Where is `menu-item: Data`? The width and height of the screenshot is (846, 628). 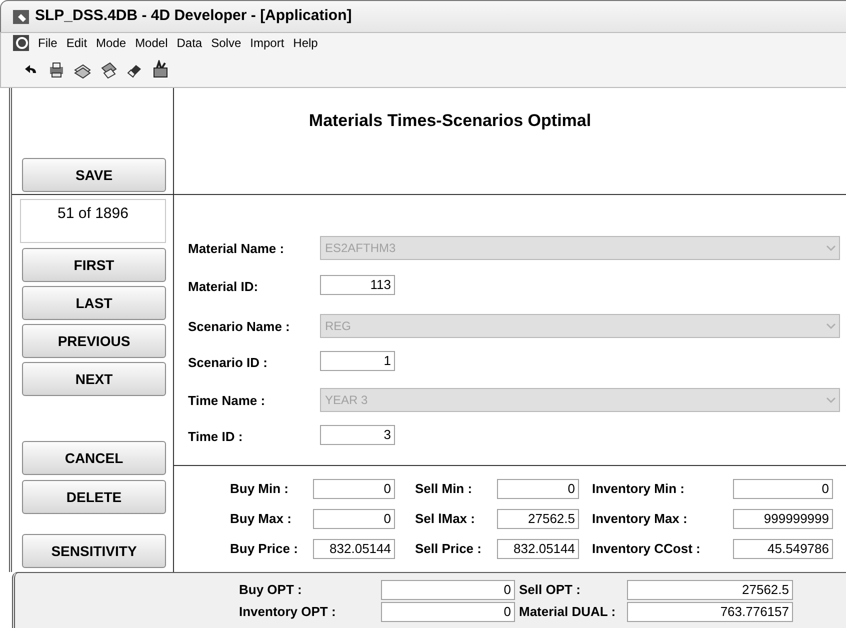 menu-item: Data is located at coordinates (189, 43).